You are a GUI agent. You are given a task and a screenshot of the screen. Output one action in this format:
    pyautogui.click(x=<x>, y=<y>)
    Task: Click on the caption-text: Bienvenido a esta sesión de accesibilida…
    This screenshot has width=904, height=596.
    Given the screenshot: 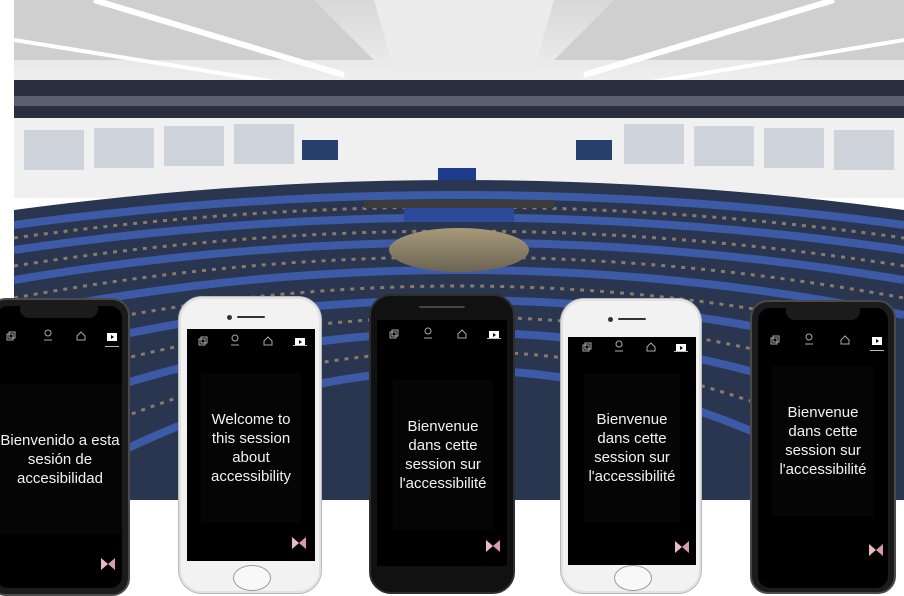 What is the action you would take?
    pyautogui.click(x=61, y=459)
    